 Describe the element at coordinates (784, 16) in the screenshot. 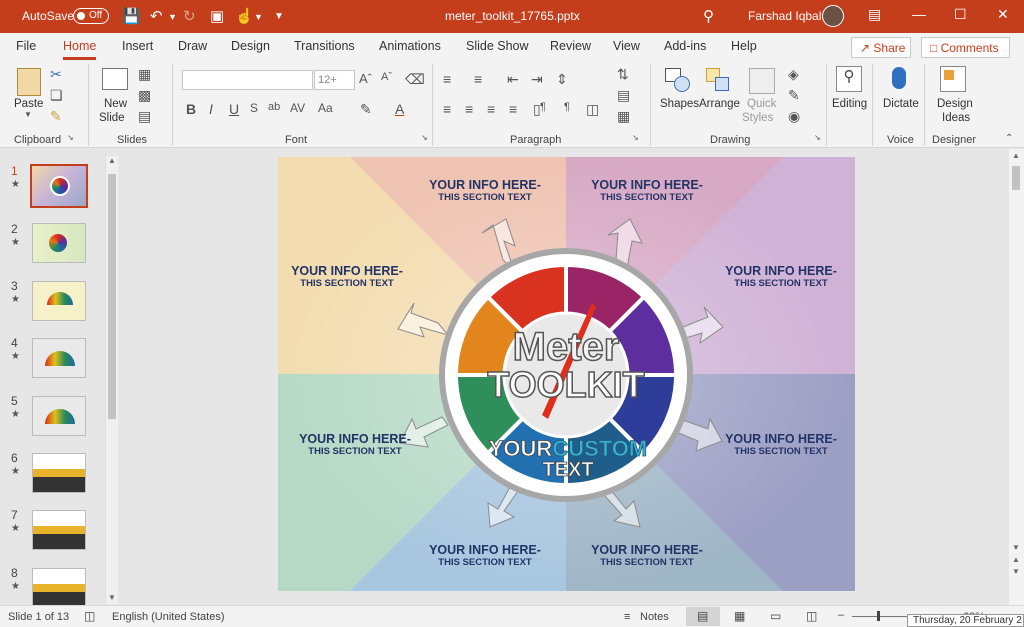

I see `user-name: Farshad Iqbal` at that location.